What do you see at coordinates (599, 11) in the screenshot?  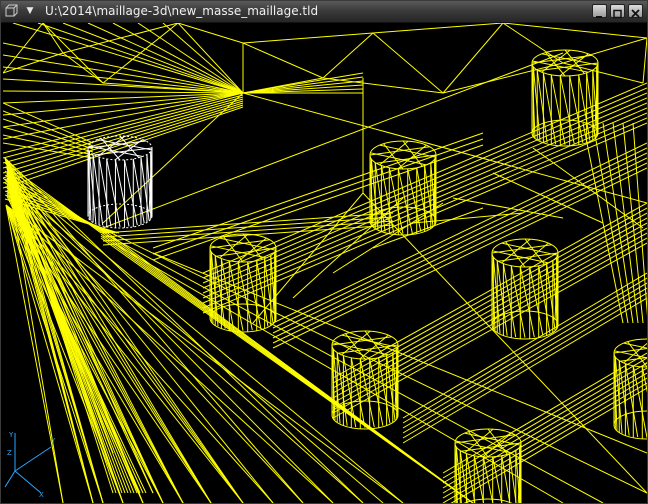 I see `minimize-button` at bounding box center [599, 11].